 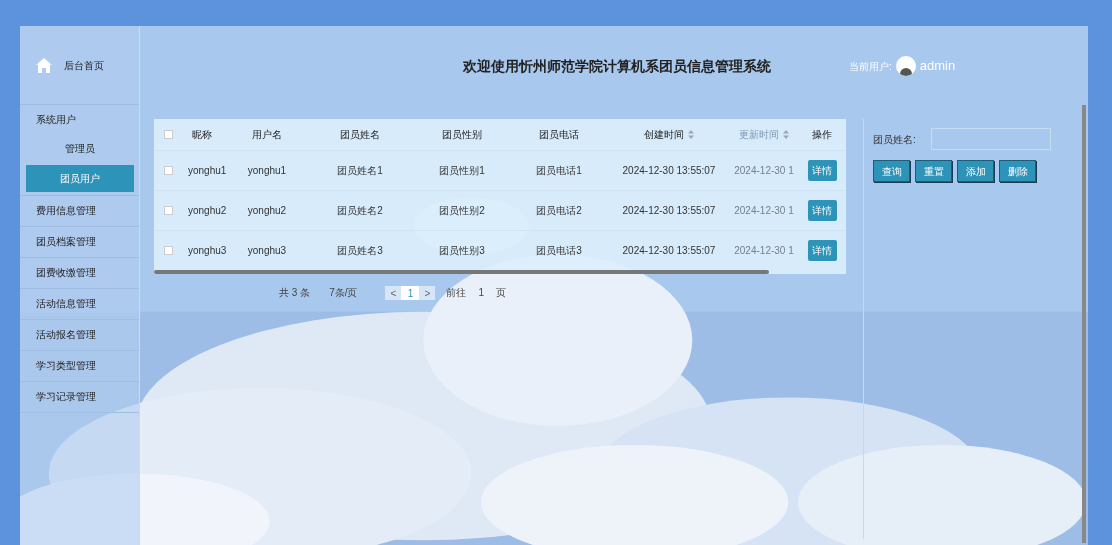 I want to click on column-header: 昵称, so click(x=202, y=135).